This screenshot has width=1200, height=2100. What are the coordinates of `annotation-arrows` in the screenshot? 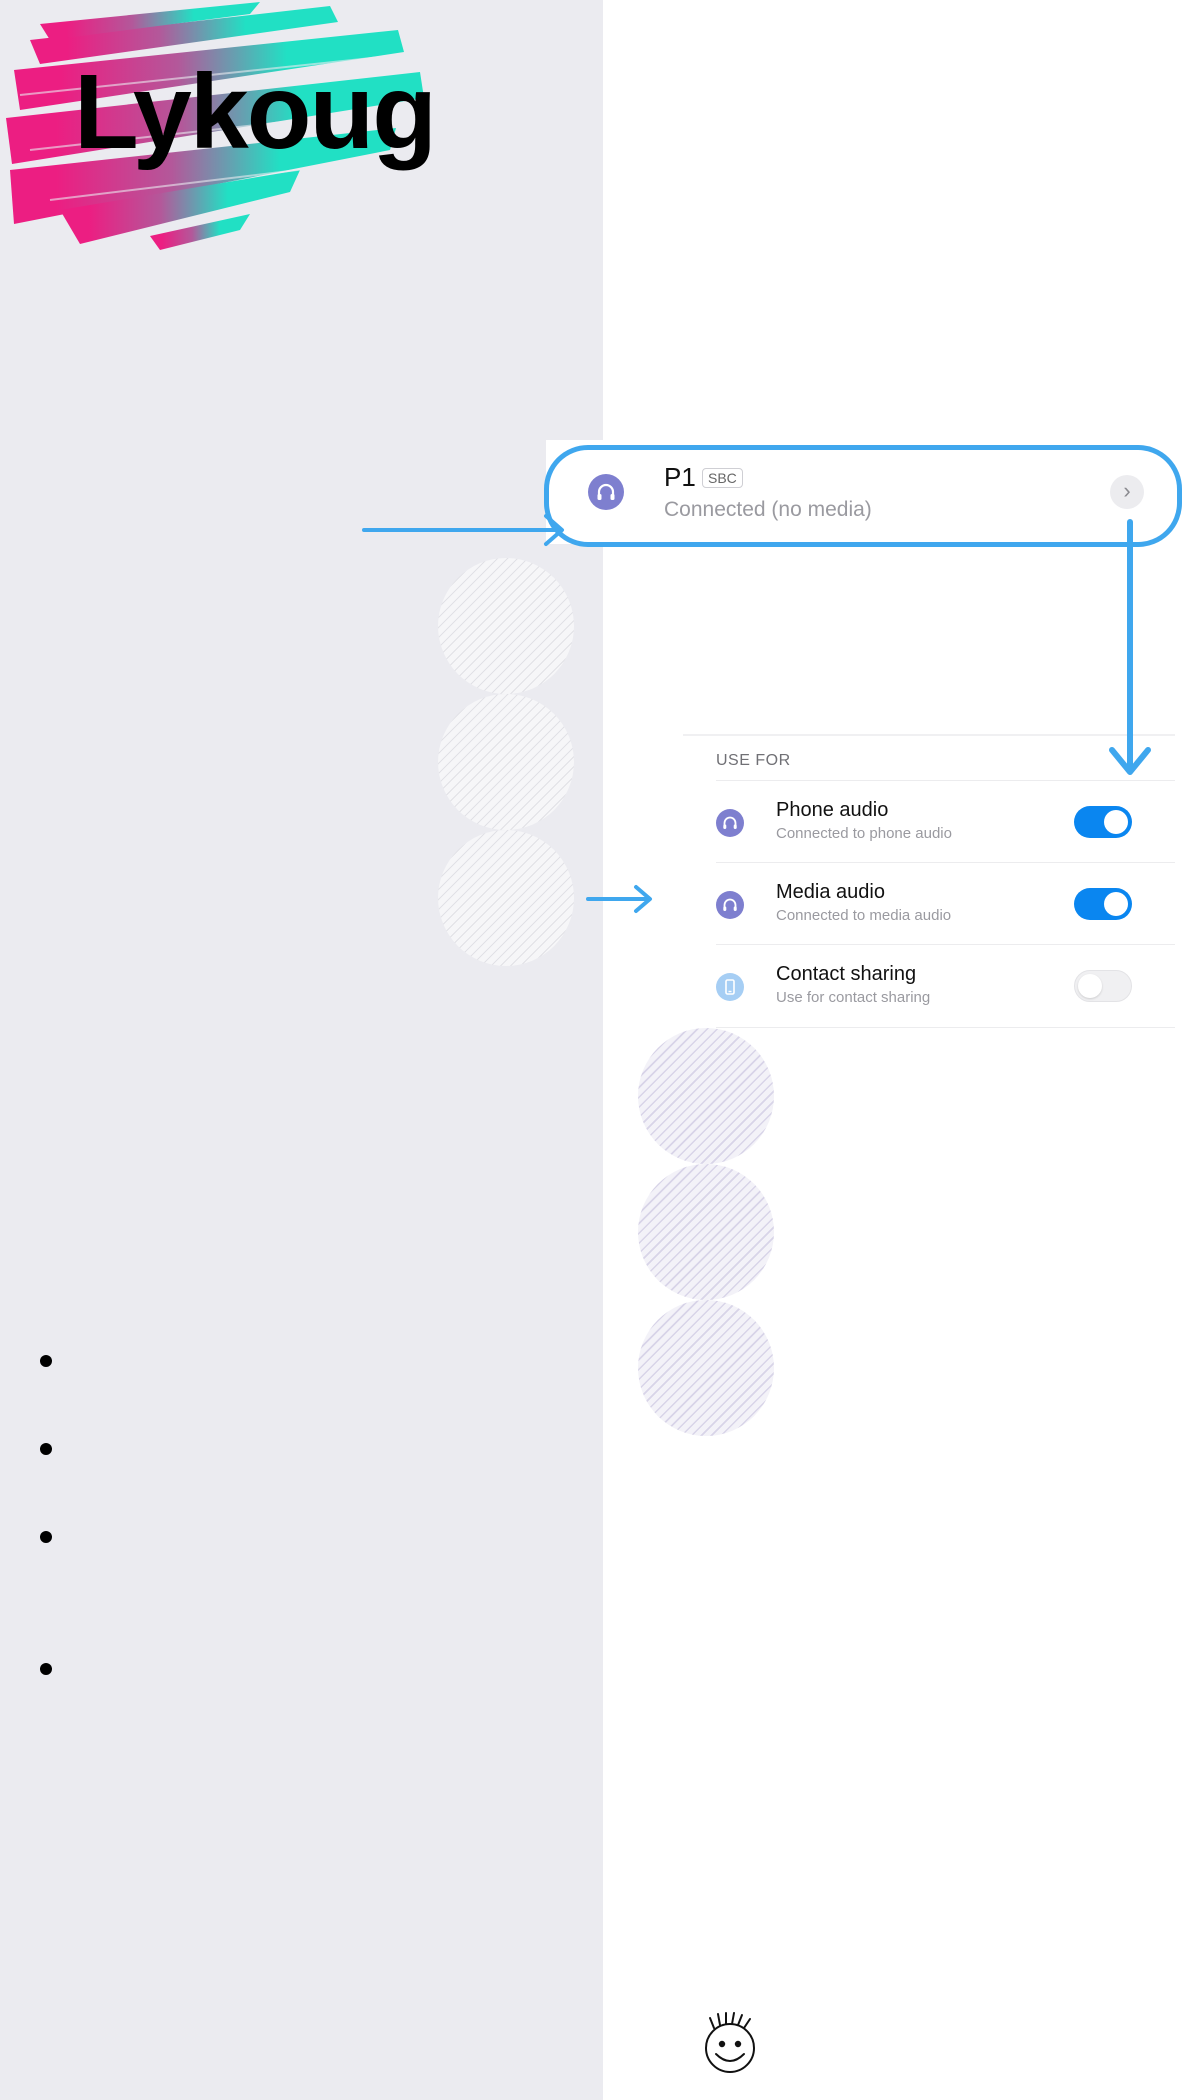 It's located at (756, 713).